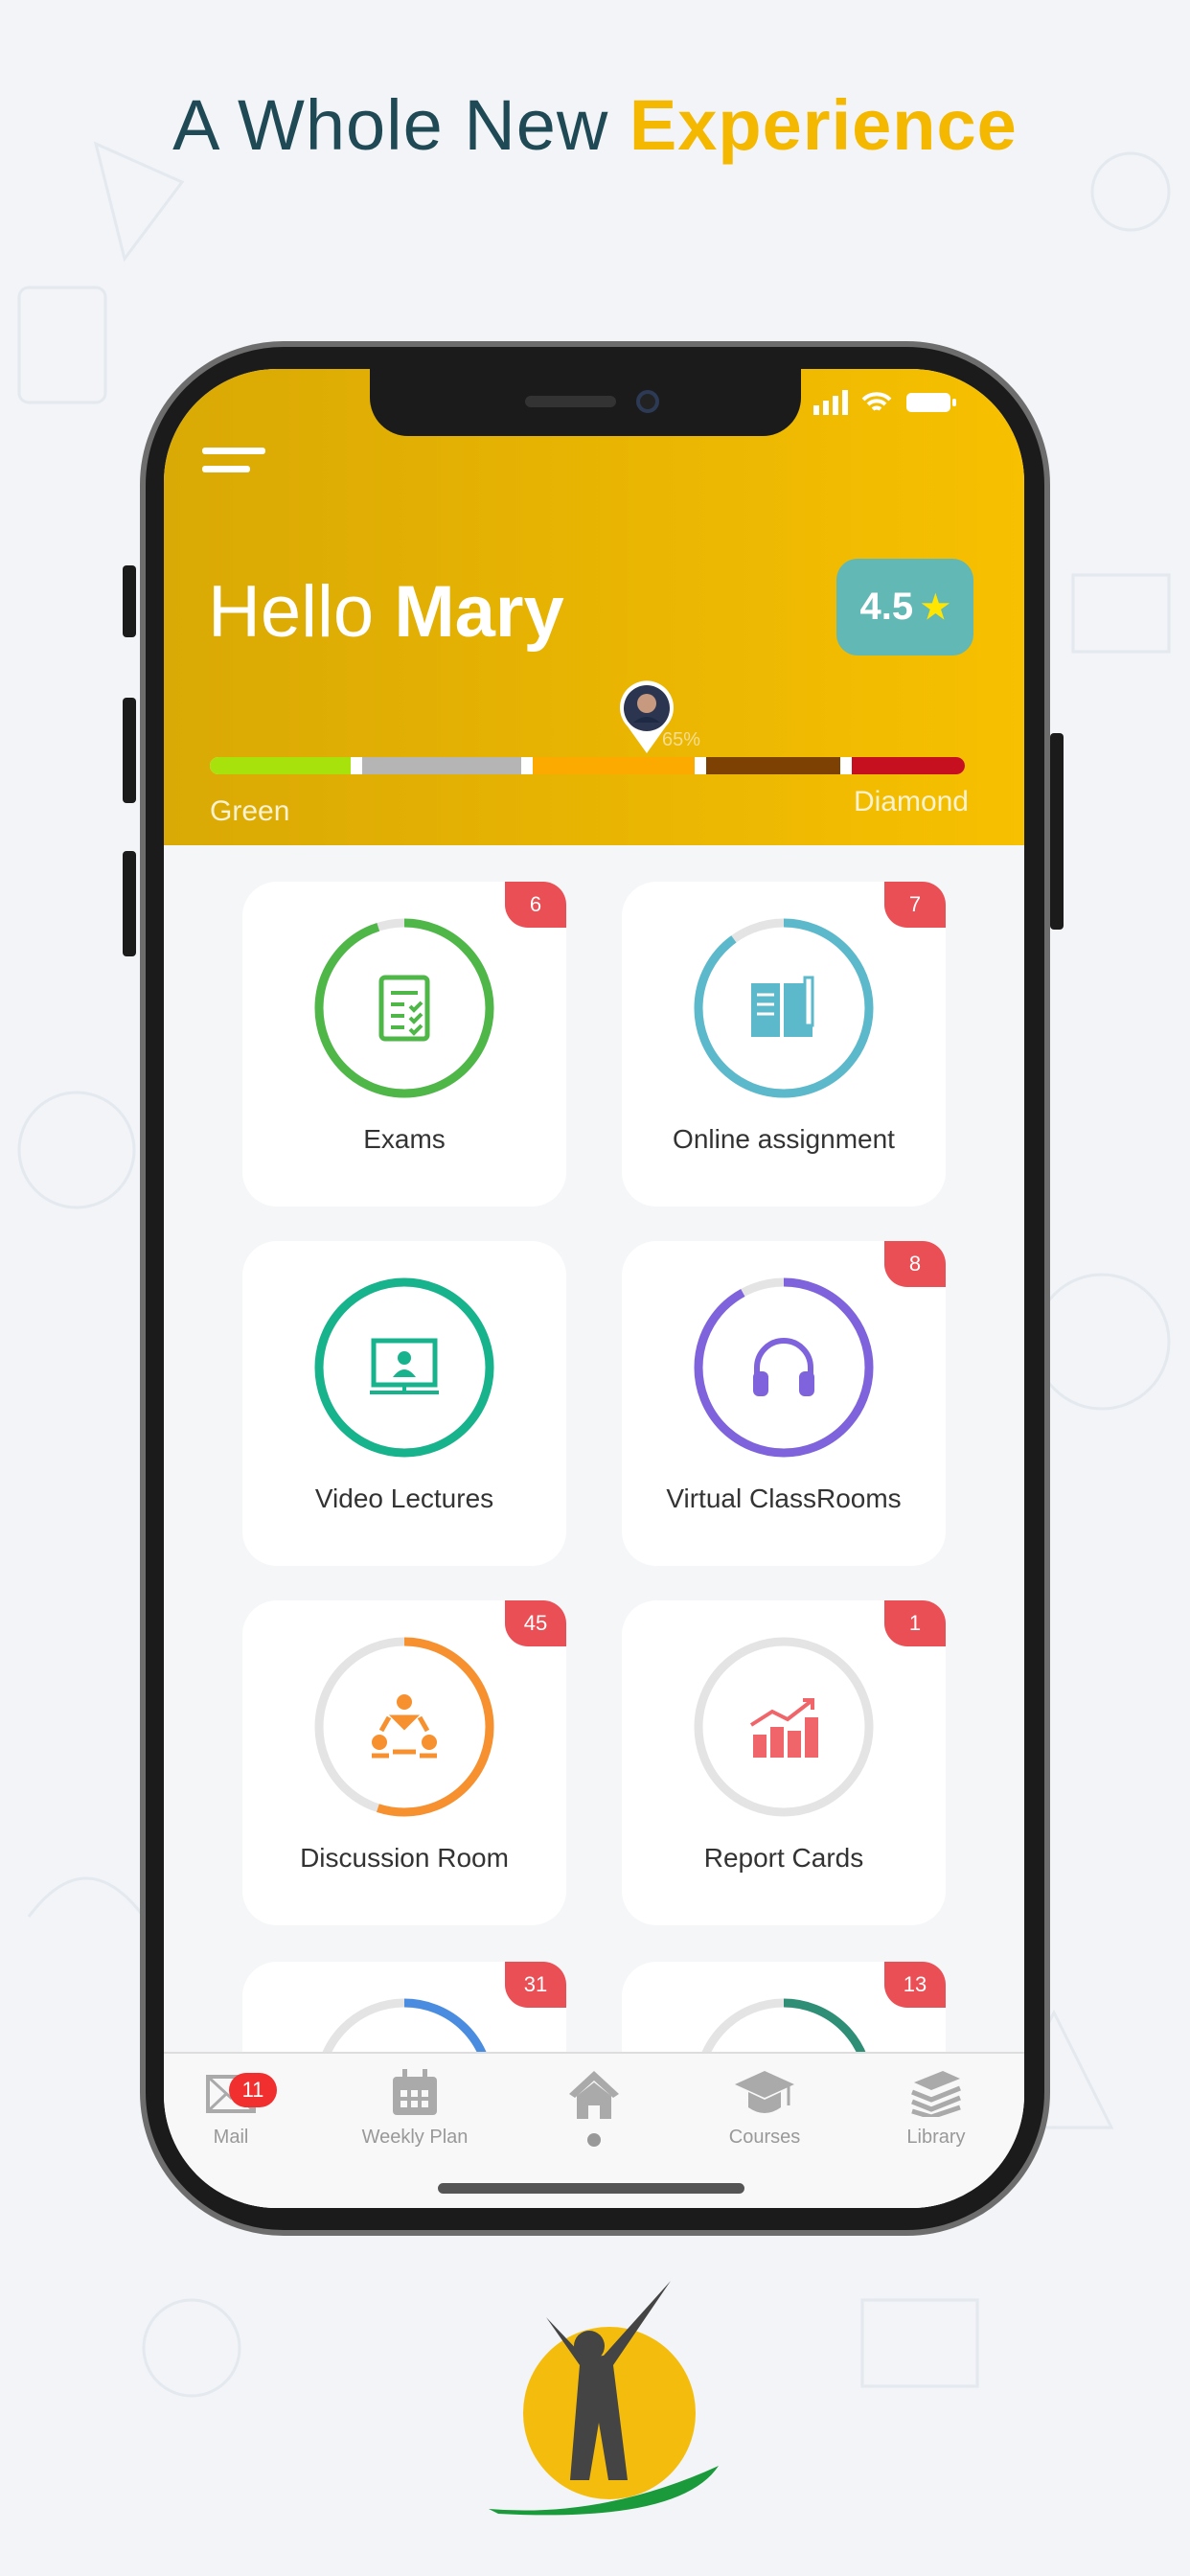 The image size is (1190, 2576). I want to click on exam-document-icon, so click(404, 1008).